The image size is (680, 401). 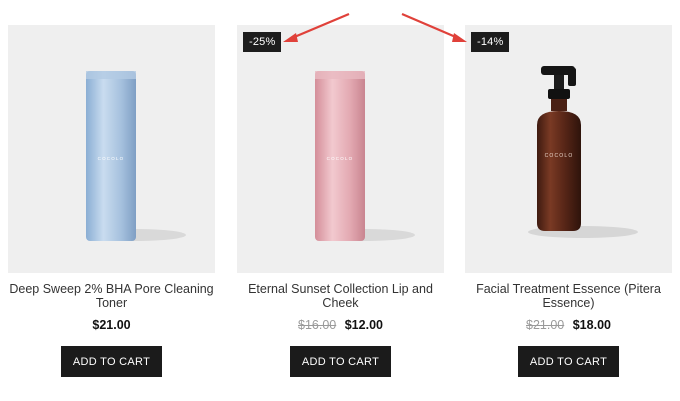 What do you see at coordinates (583, 152) in the screenshot?
I see `pump-bottle-image: COCOLO` at bounding box center [583, 152].